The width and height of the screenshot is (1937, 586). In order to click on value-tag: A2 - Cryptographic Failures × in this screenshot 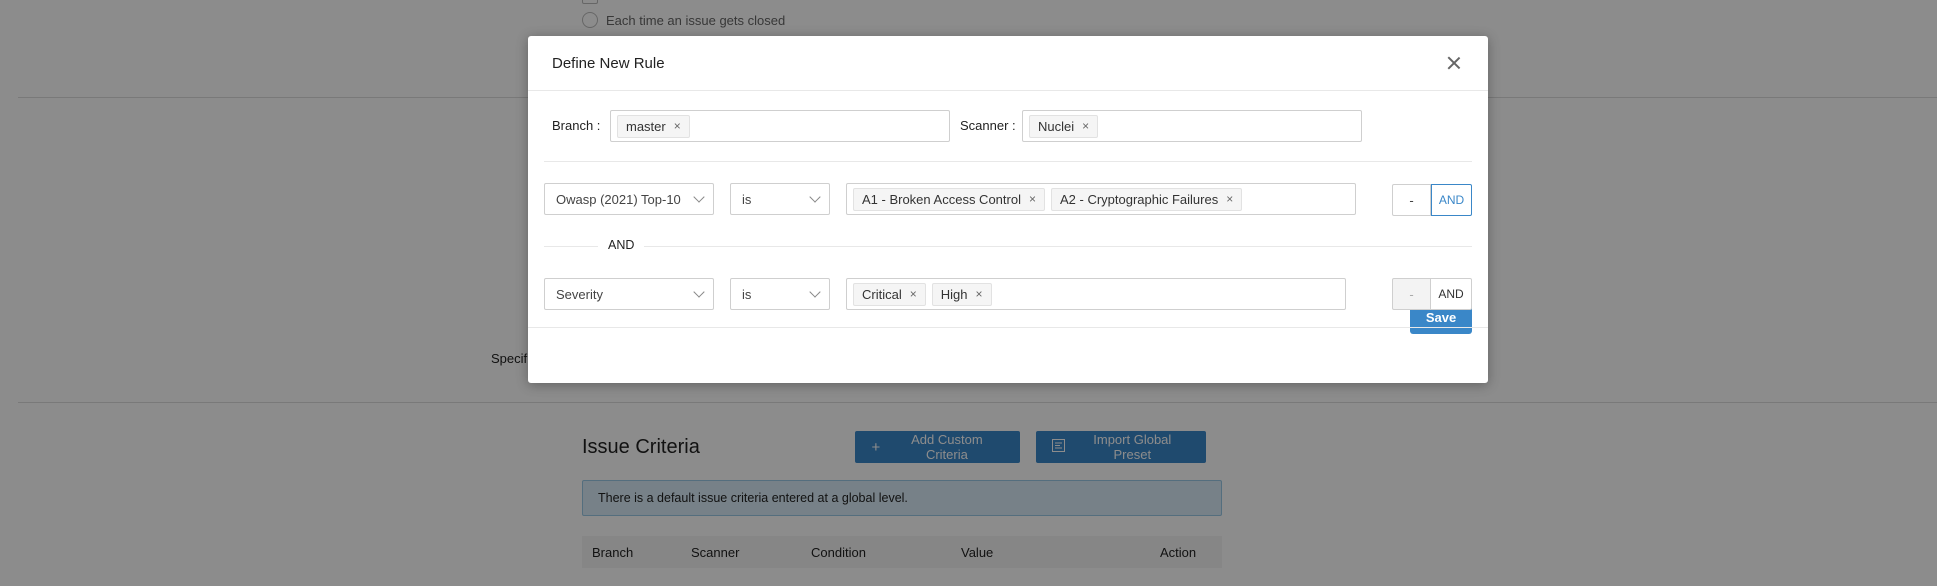, I will do `click(1146, 199)`.